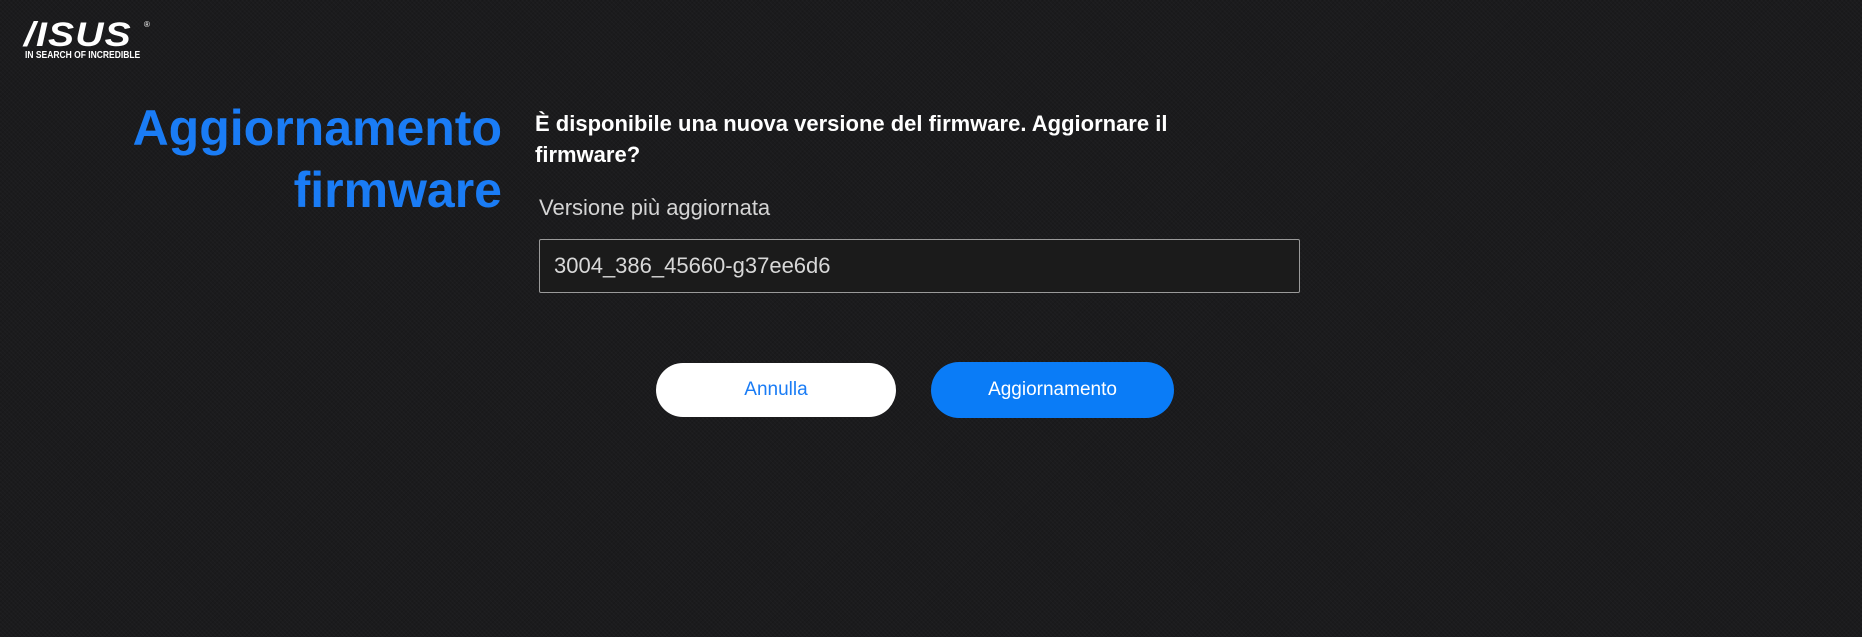  Describe the element at coordinates (1052, 390) in the screenshot. I see `update-button: Aggiornamento` at that location.